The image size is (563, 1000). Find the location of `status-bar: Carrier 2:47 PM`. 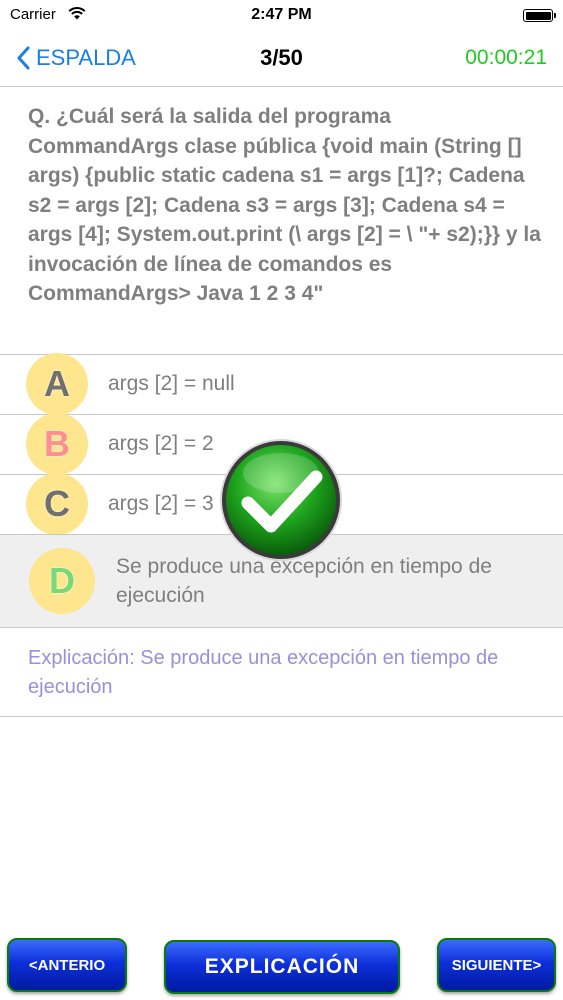

status-bar: Carrier 2:47 PM is located at coordinates (281, 15).